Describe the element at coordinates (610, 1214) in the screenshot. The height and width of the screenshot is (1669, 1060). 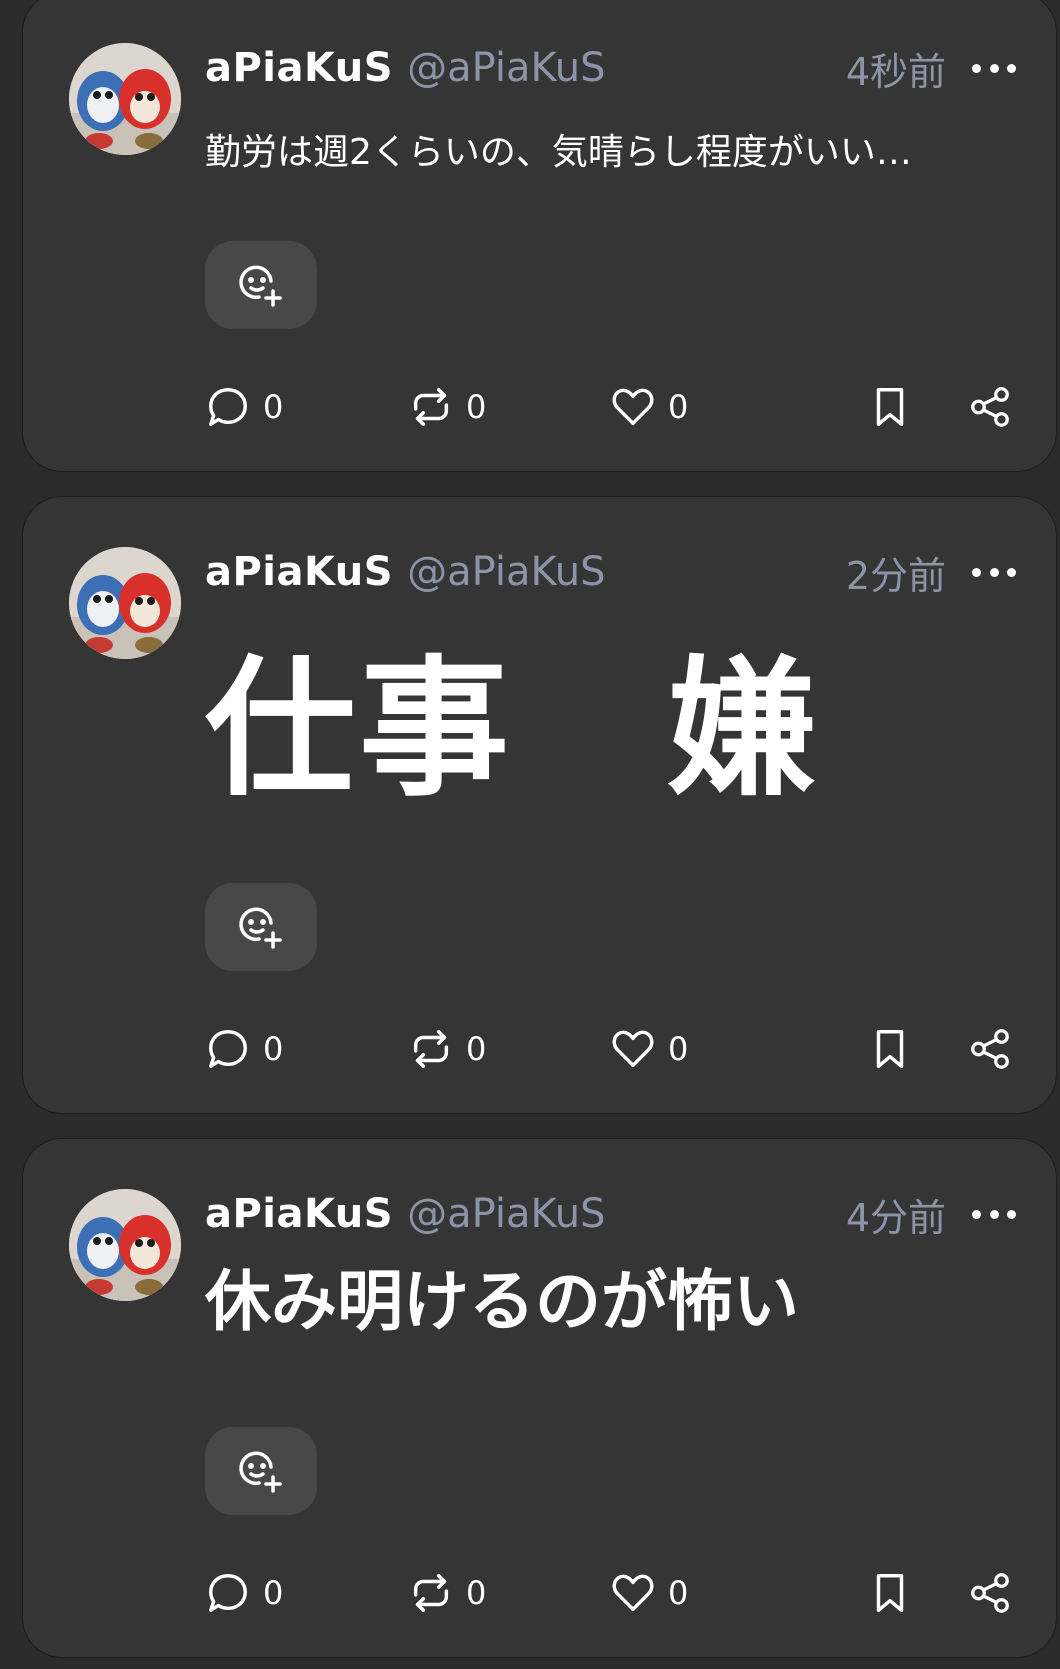
I see `post-header: aPiaKuS @aPiaKuS 4分前` at that location.